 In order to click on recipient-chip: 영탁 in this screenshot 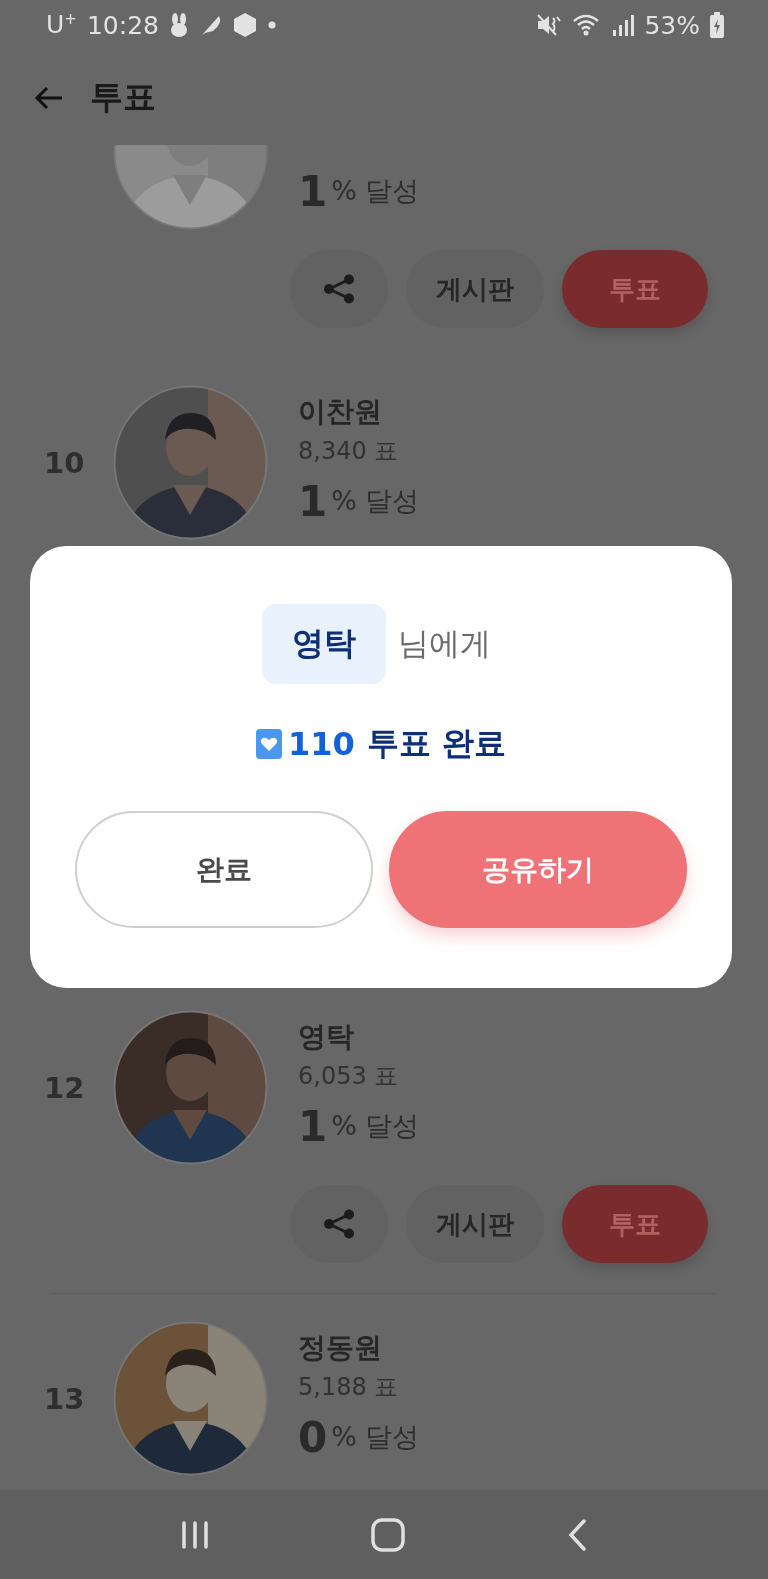, I will do `click(323, 644)`.